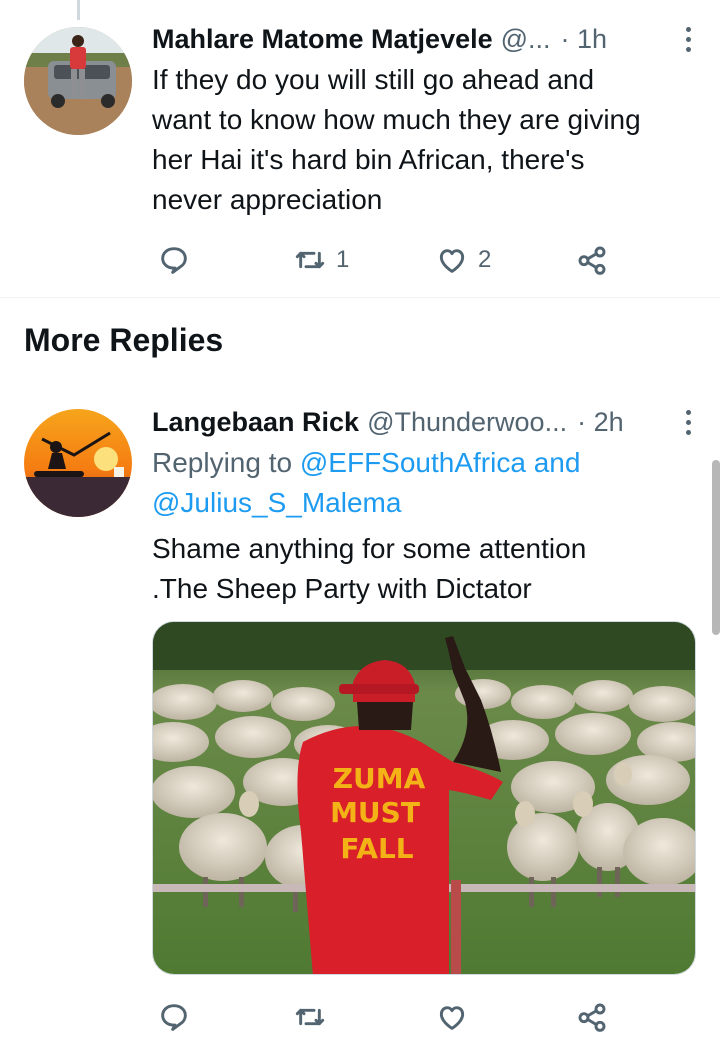  I want to click on retweet-button, so click(310, 1017).